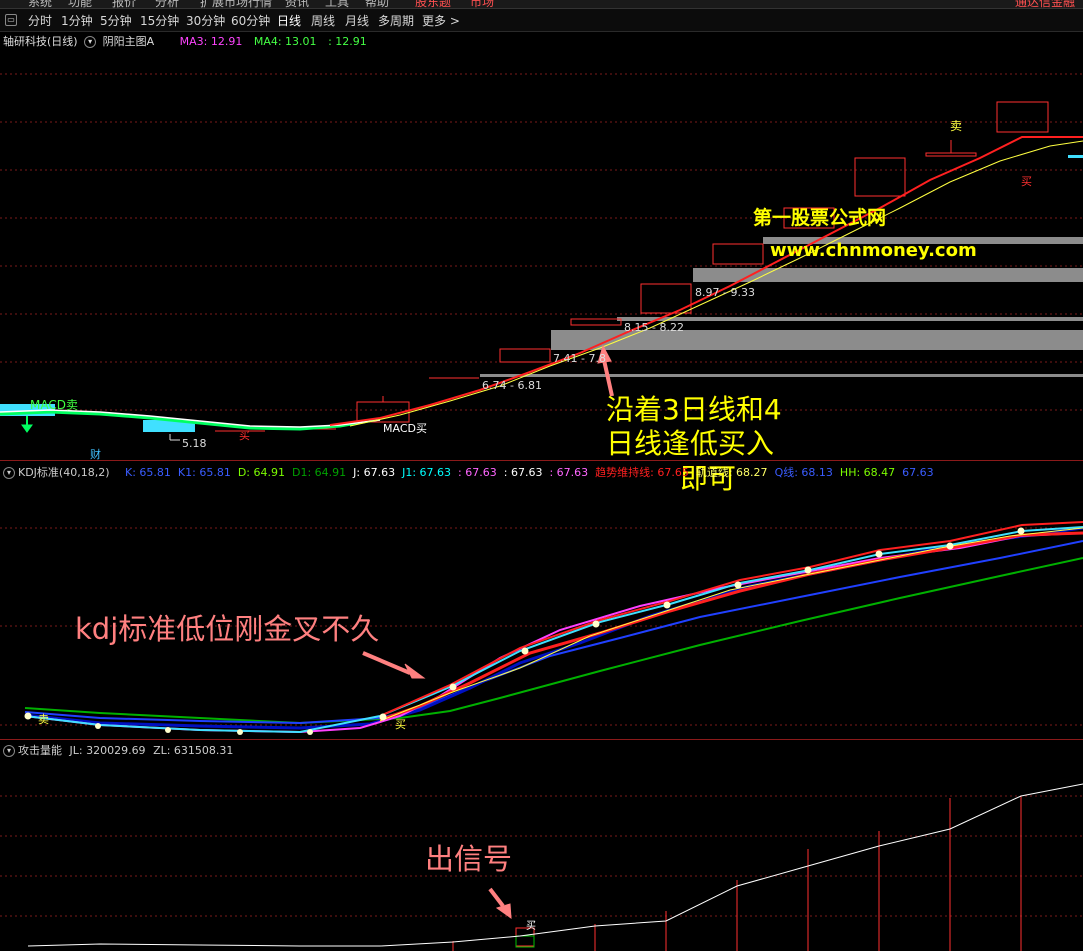 The width and height of the screenshot is (1083, 951). Describe the element at coordinates (116, 20) in the screenshot. I see `period-5min: 5分钟` at that location.